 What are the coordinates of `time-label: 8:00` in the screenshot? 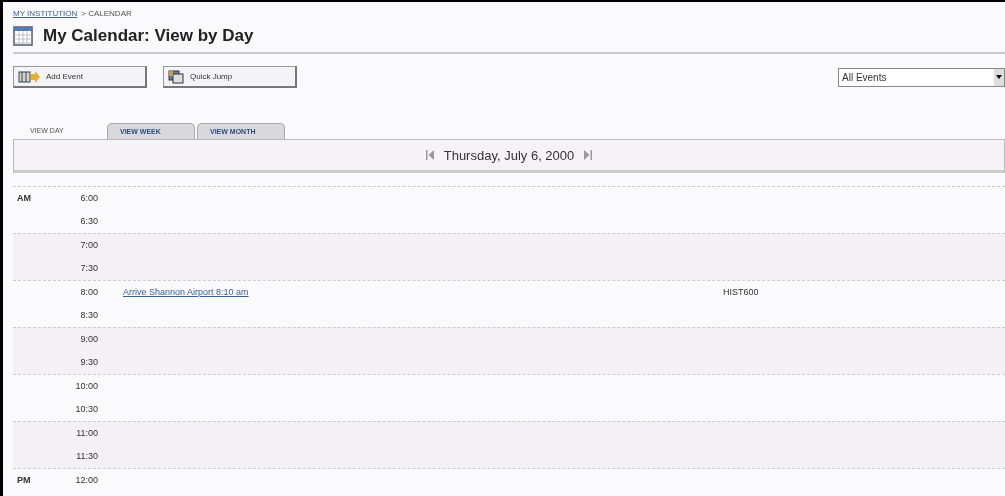 It's located at (89, 292).